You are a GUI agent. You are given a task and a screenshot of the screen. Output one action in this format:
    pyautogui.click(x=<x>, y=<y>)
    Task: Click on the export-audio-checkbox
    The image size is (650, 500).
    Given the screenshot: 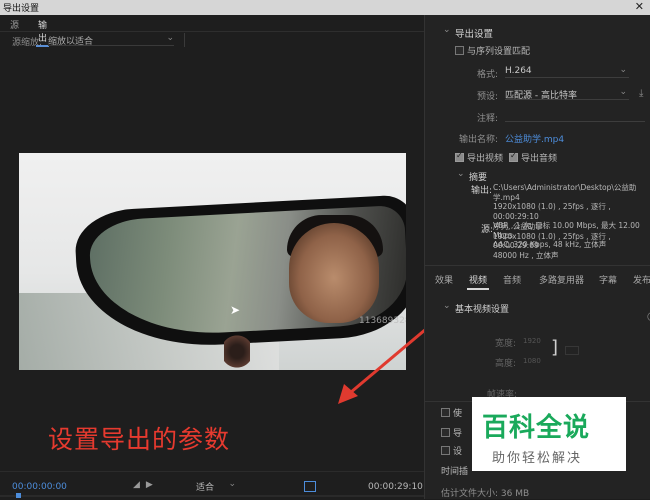 What is the action you would take?
    pyautogui.click(x=513, y=156)
    